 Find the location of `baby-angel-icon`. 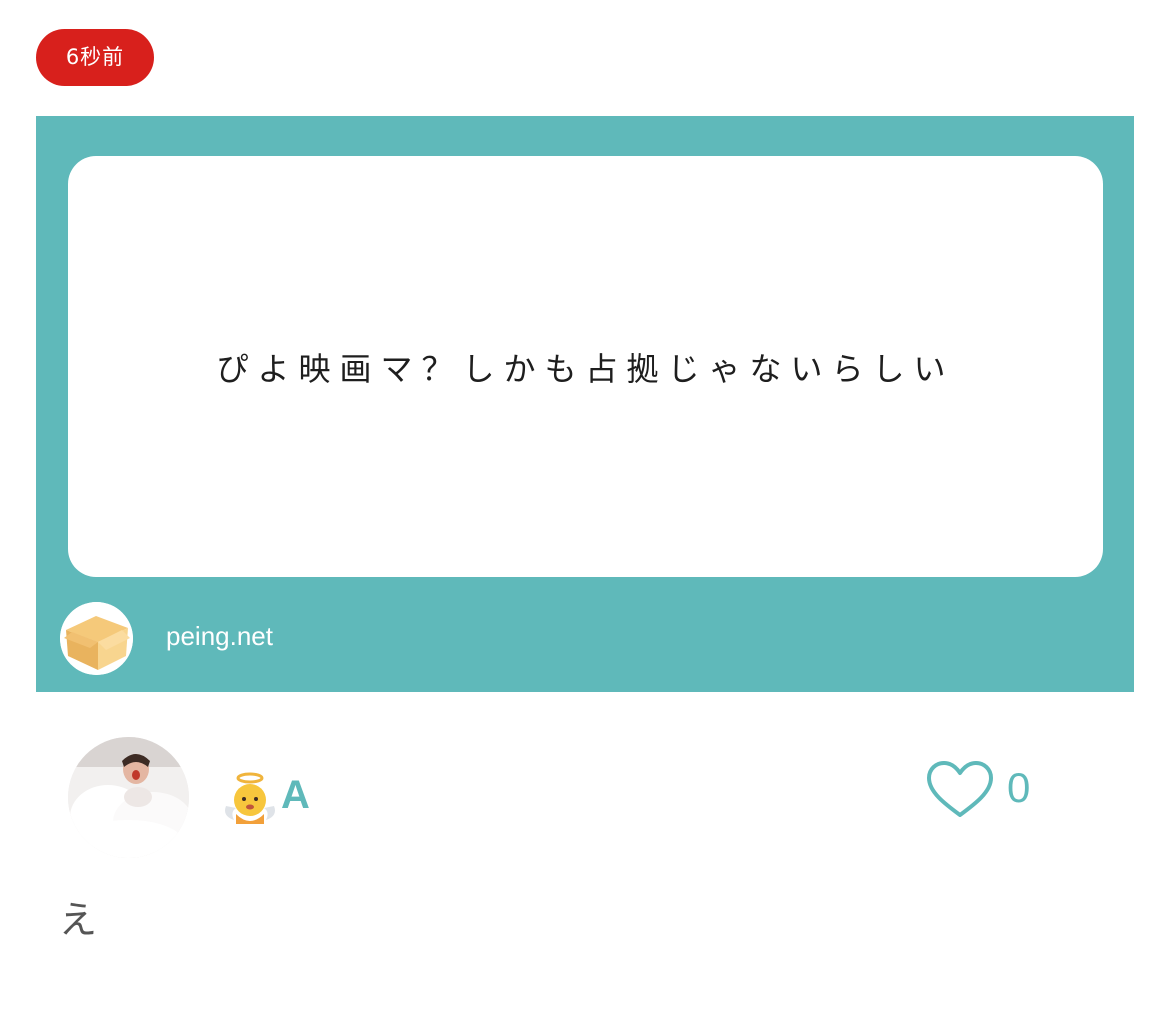

baby-angel-icon is located at coordinates (250, 799).